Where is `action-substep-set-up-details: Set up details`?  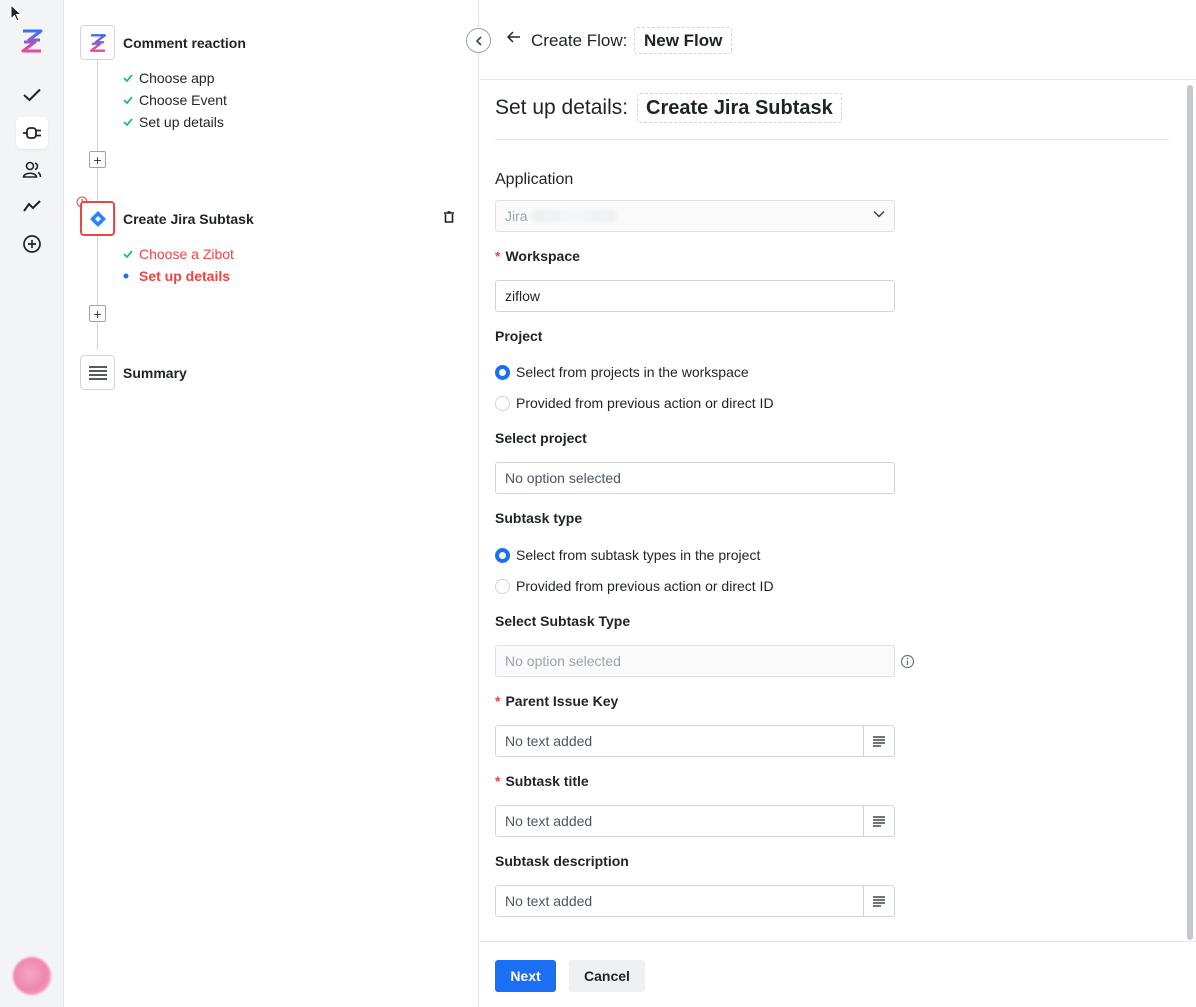 action-substep-set-up-details: Set up details is located at coordinates (176, 276).